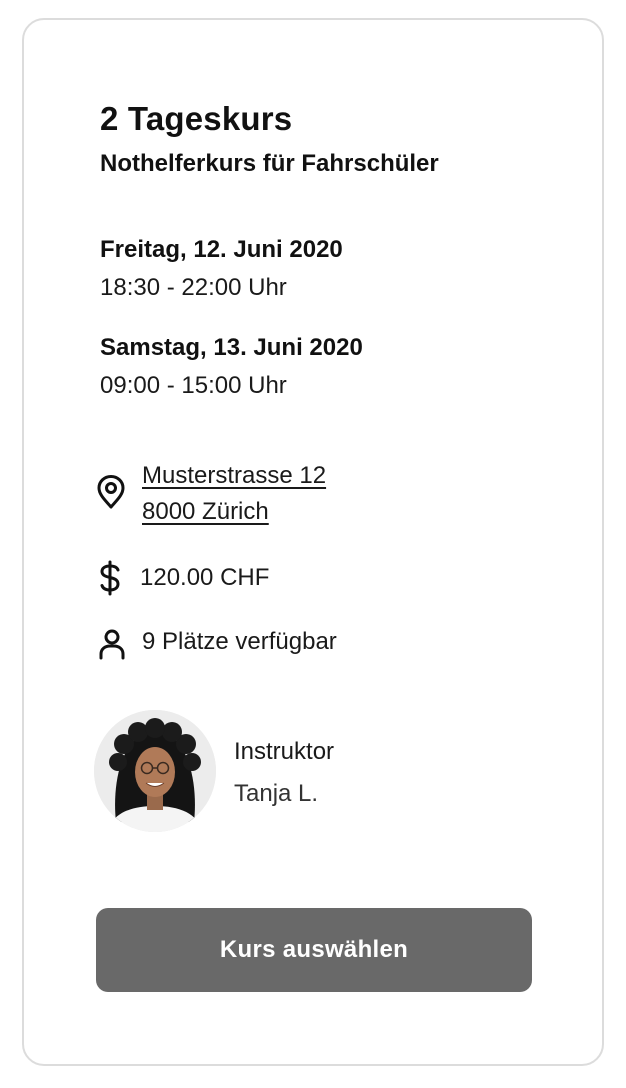  I want to click on select-course-button: Kurs auswählen, so click(314, 950).